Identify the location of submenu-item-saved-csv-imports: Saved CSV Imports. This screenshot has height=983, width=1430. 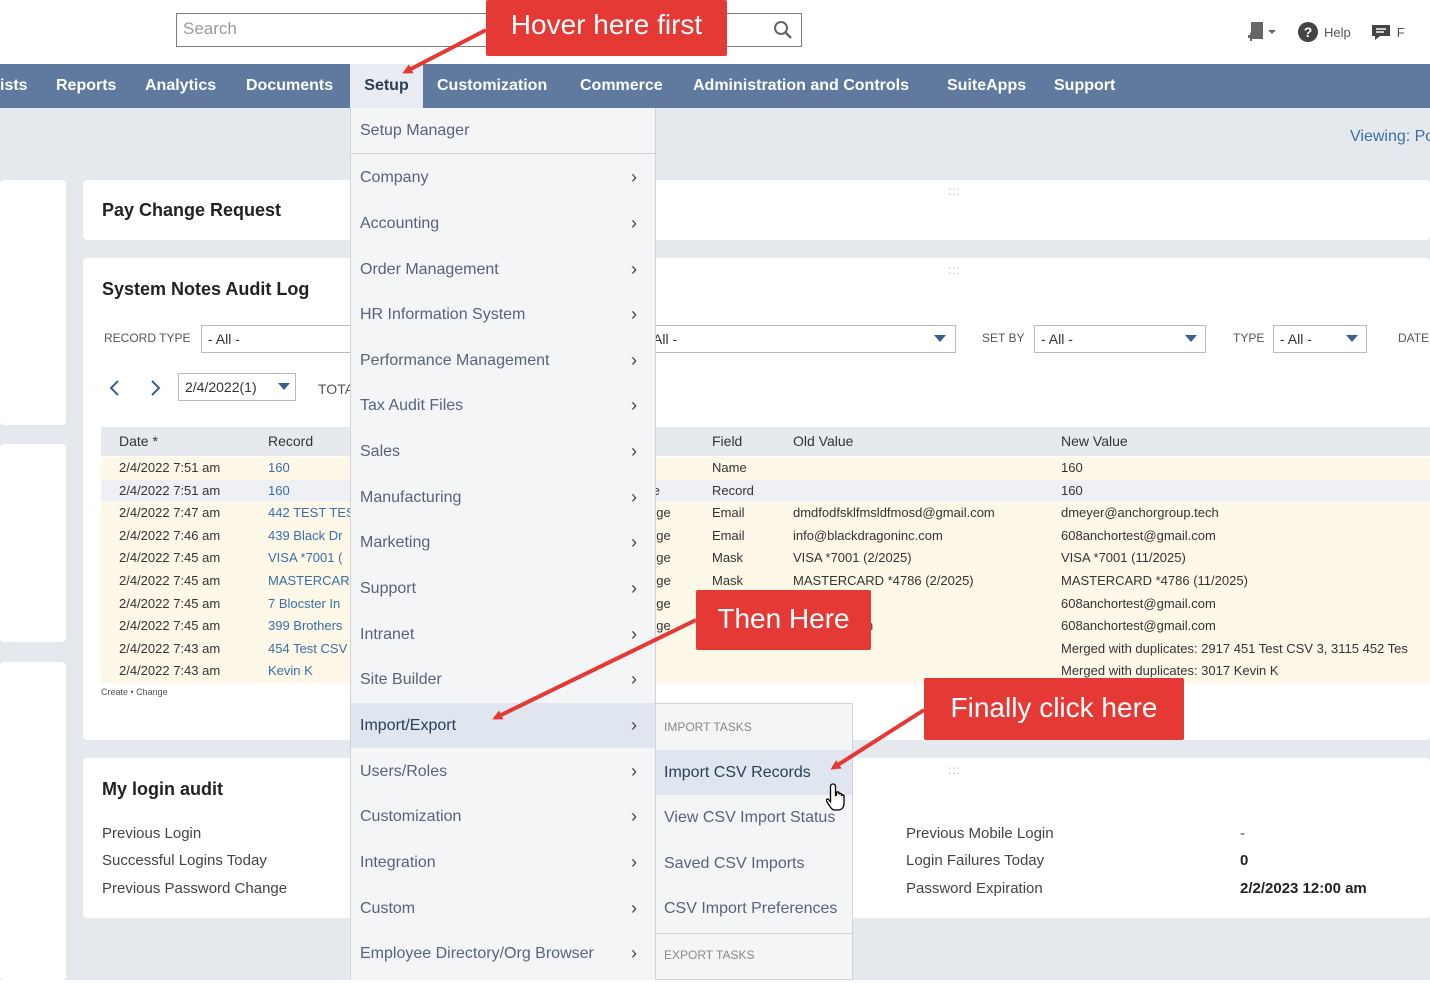
(754, 863).